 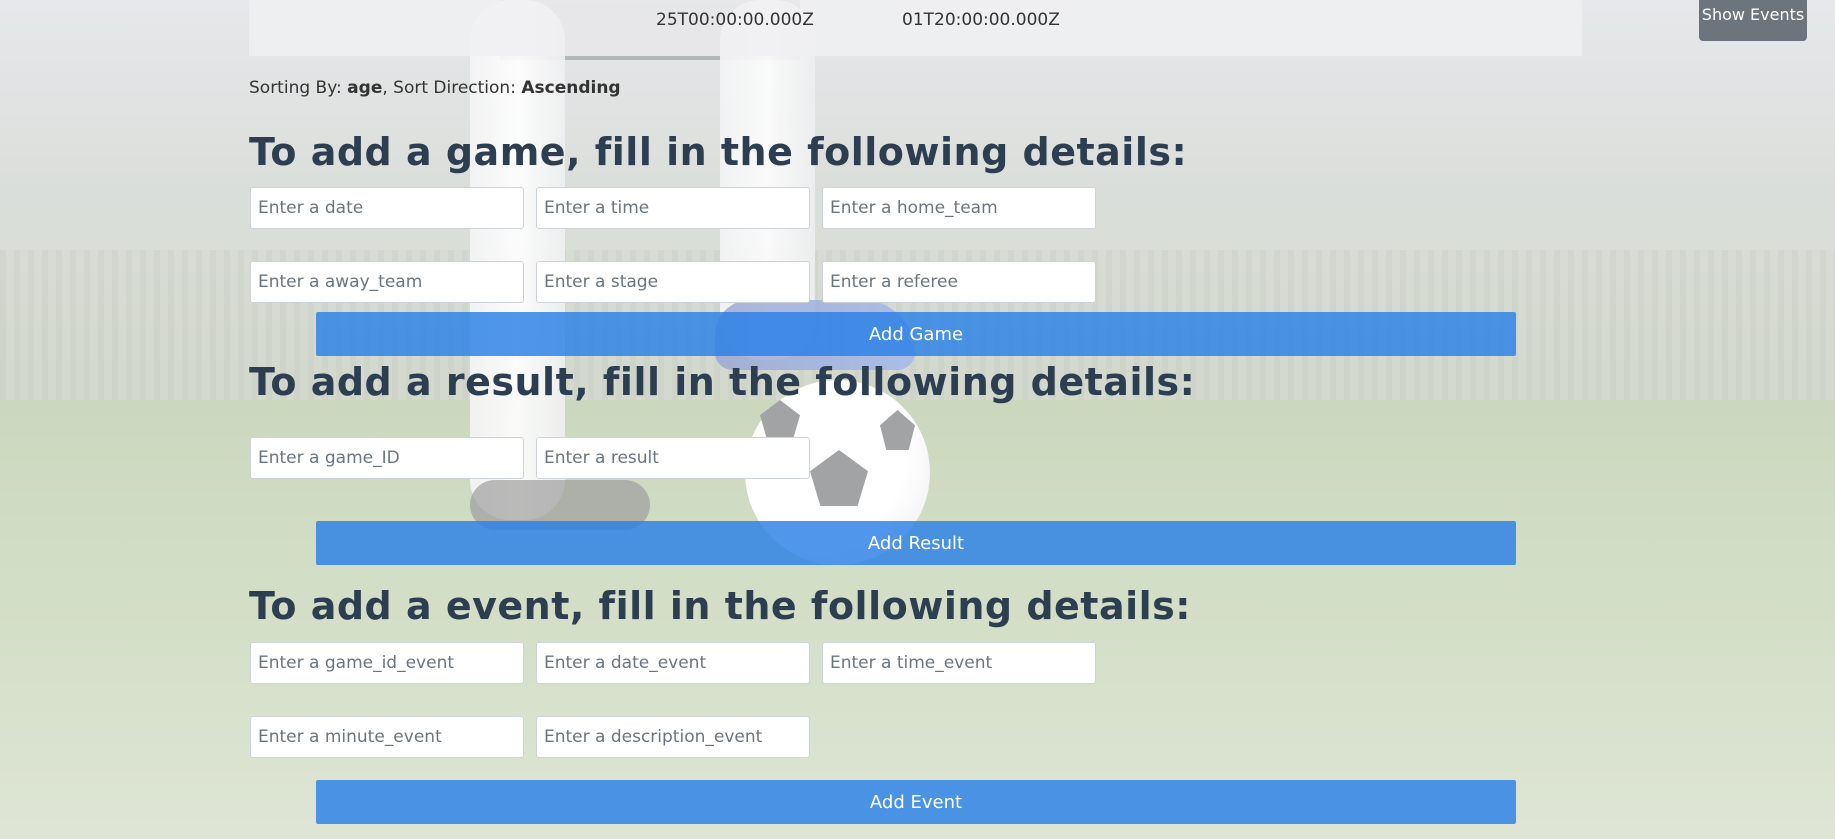 I want to click on date-cell-2: 01T20:00:00.000Z, so click(x=981, y=20).